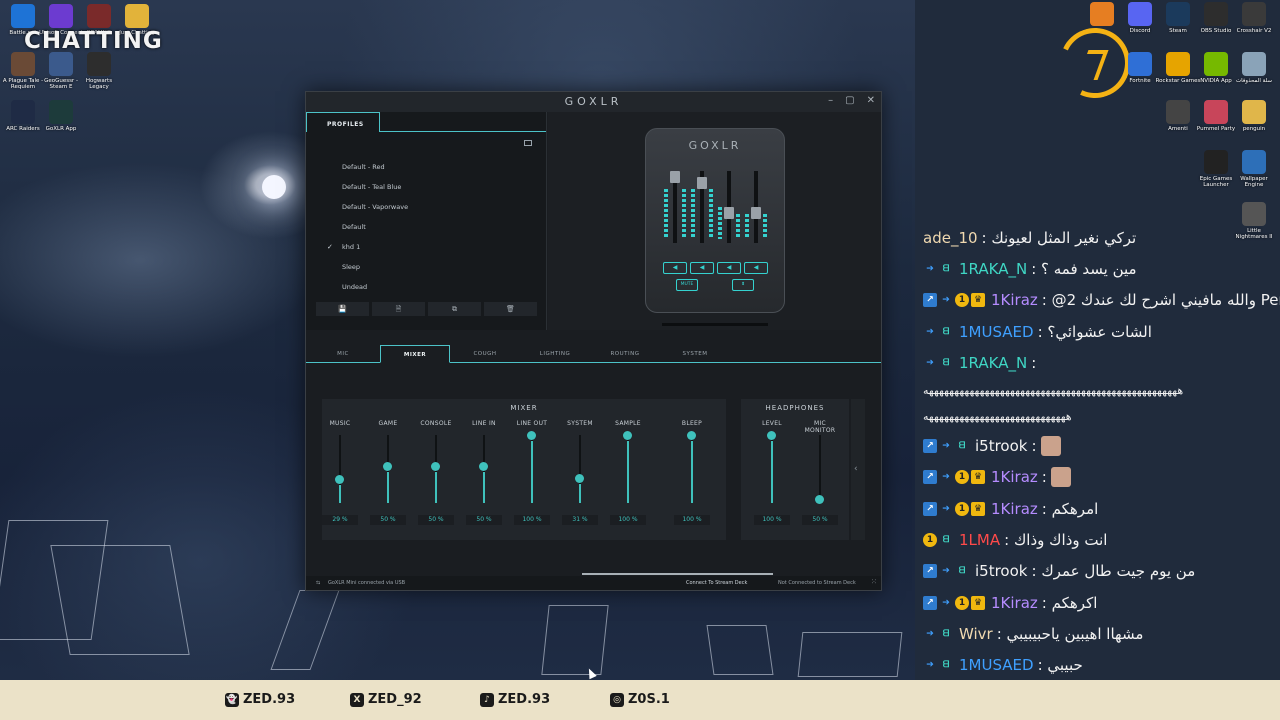  Describe the element at coordinates (454, 309) in the screenshot. I see `duplicate-profile-button: ⧉` at that location.